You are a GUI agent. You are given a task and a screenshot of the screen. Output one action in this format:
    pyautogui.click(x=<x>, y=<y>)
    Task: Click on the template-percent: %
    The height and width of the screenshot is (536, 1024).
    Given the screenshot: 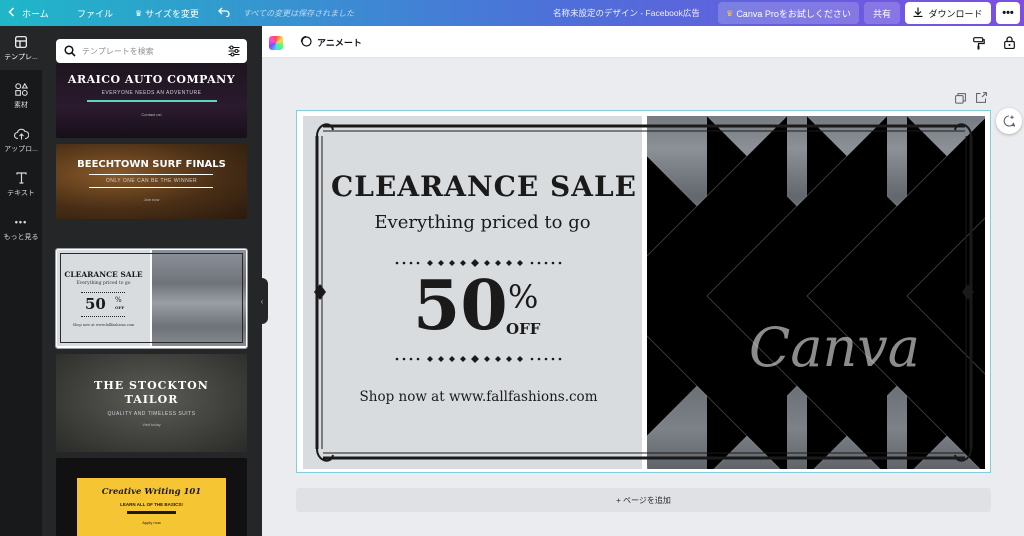 What is the action you would take?
    pyautogui.click(x=118, y=300)
    